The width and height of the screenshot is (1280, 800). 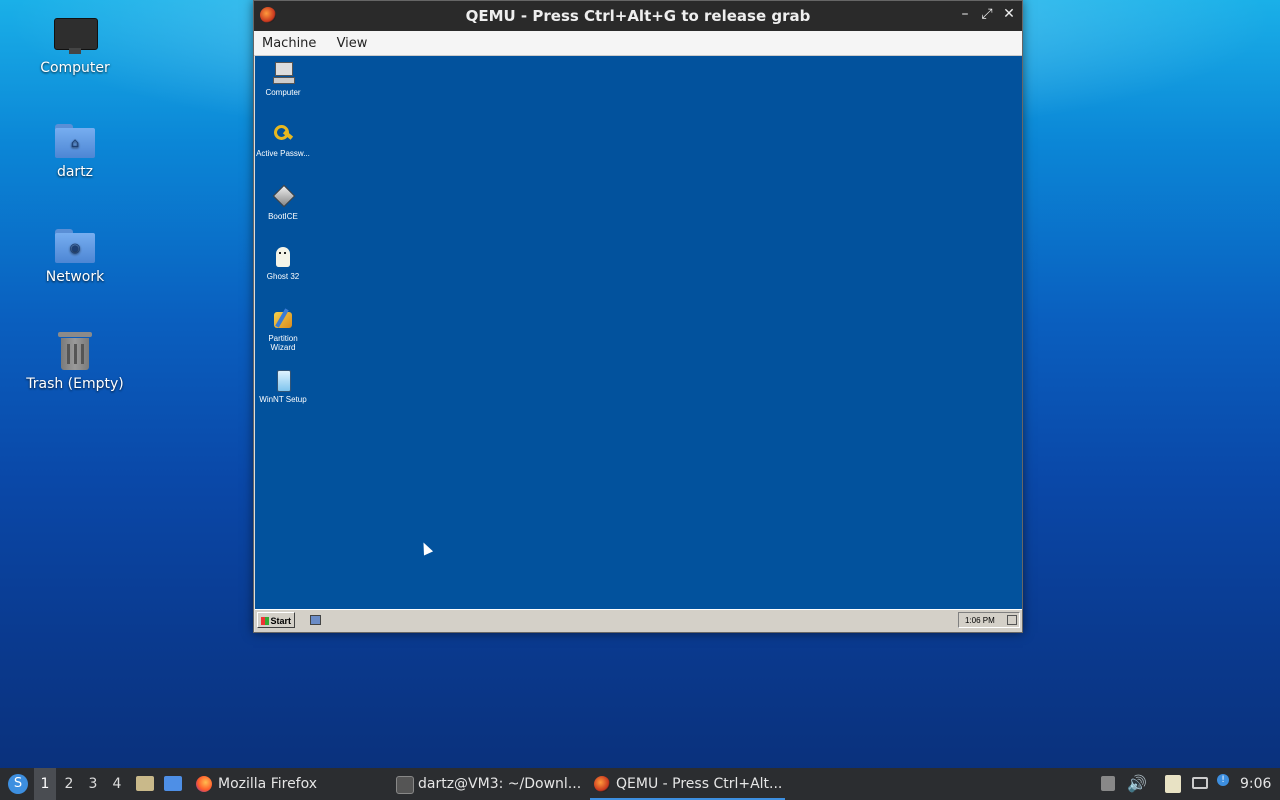 What do you see at coordinates (283, 399) in the screenshot?
I see `guest-icon-label: WinNT Setup` at bounding box center [283, 399].